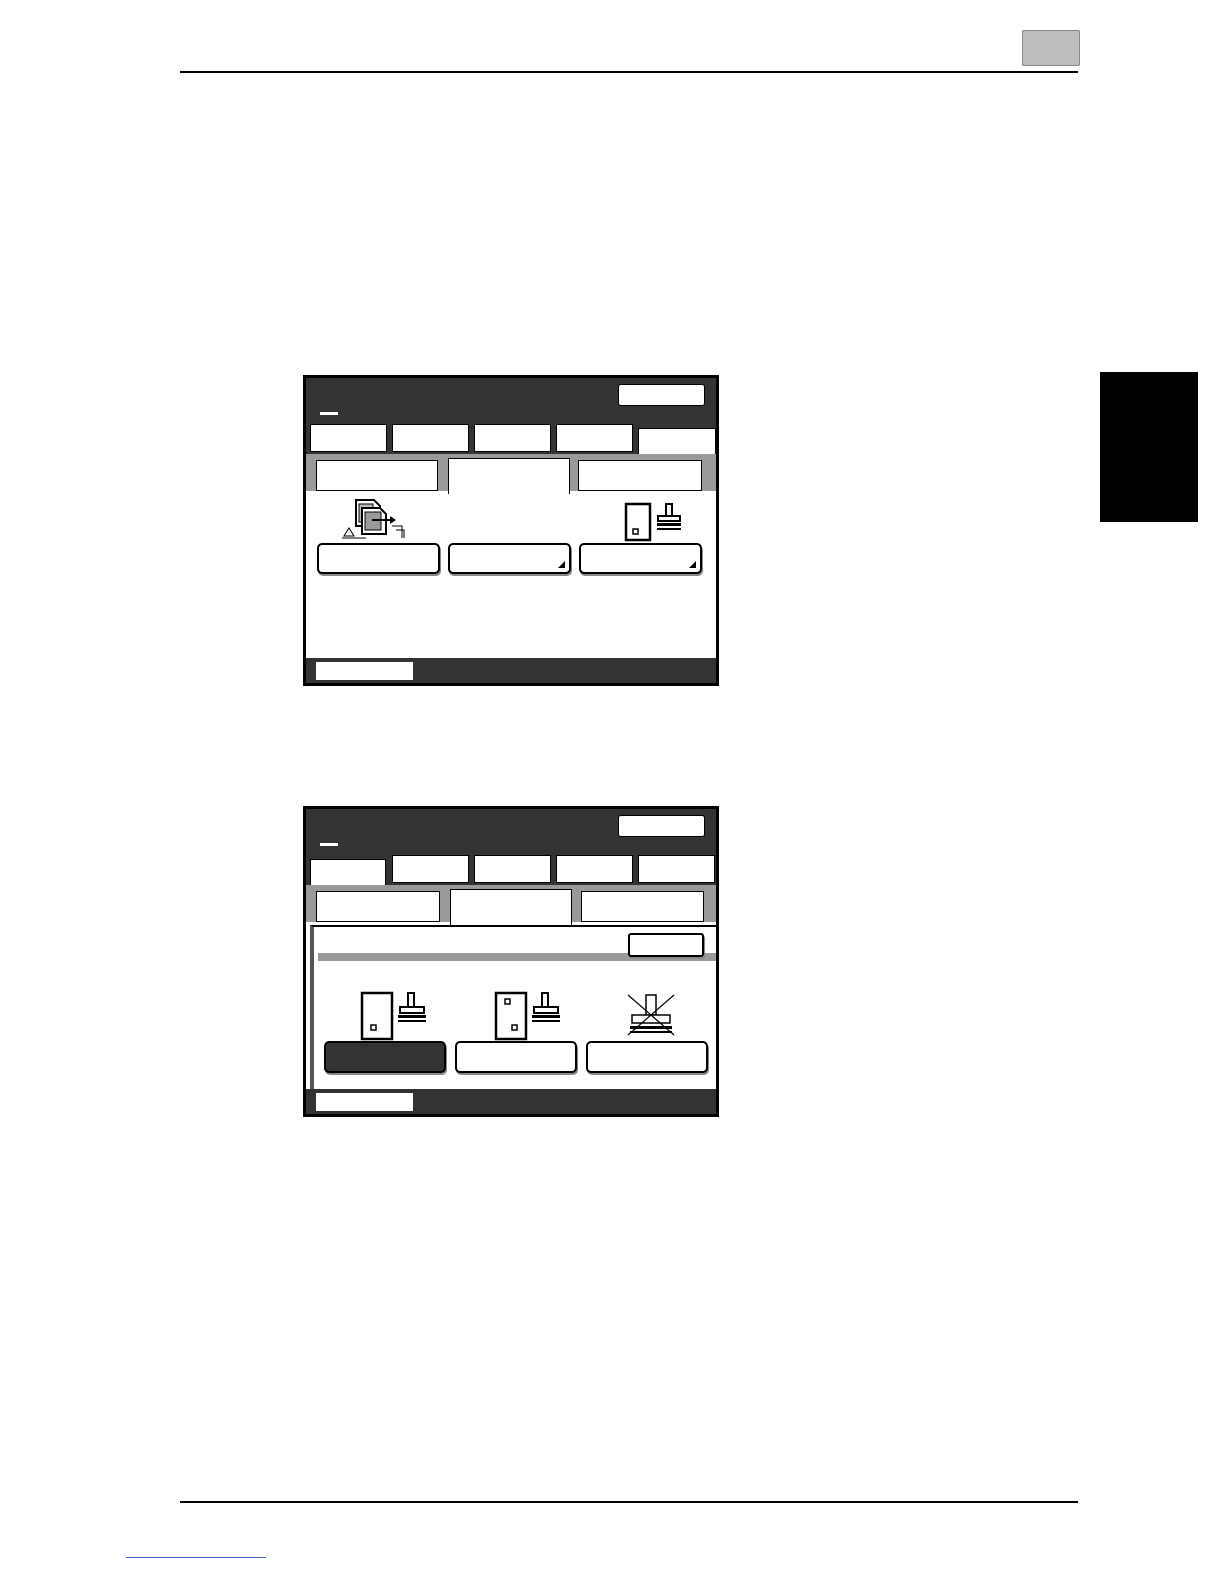 The height and width of the screenshot is (1584, 1224). Describe the element at coordinates (640, 558) in the screenshot. I see `stamp-button` at that location.